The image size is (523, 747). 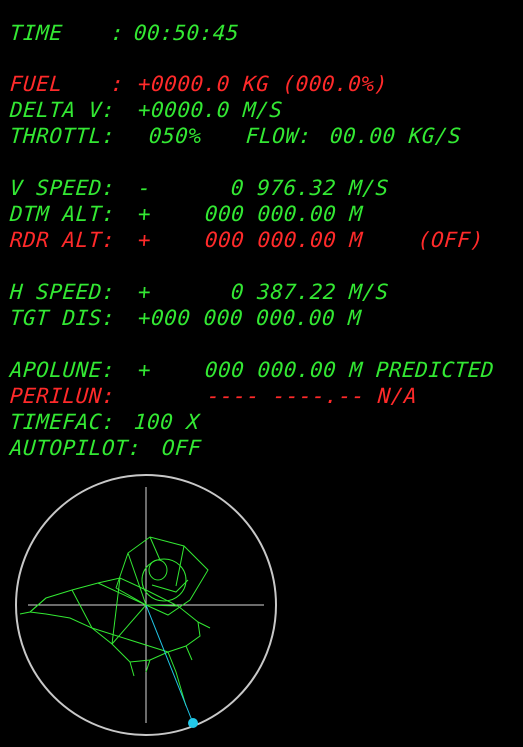 What do you see at coordinates (193, 723) in the screenshot?
I see `trajectory-dot-icon` at bounding box center [193, 723].